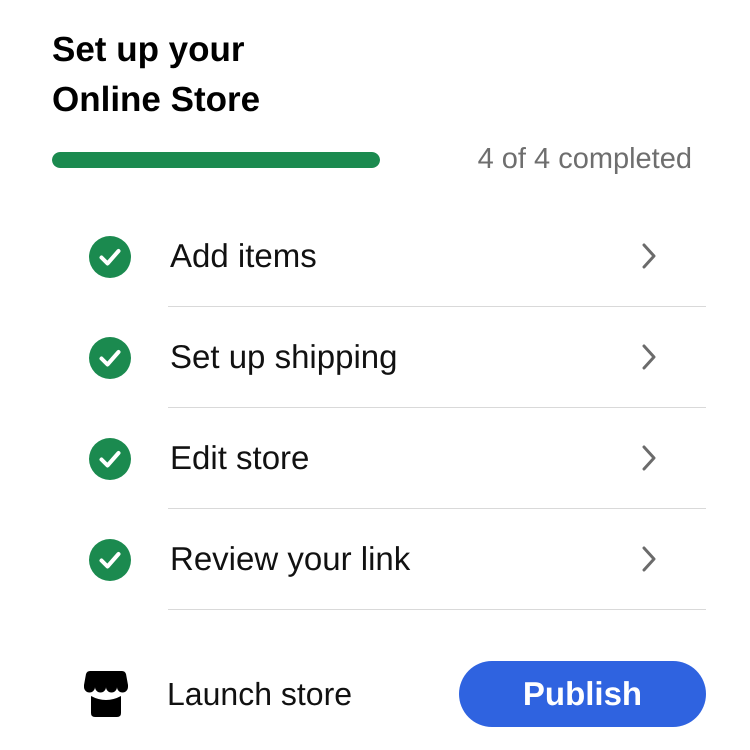 This screenshot has width=750, height=750. Describe the element at coordinates (157, 75) in the screenshot. I see `page-title: Set up your Online Store` at that location.